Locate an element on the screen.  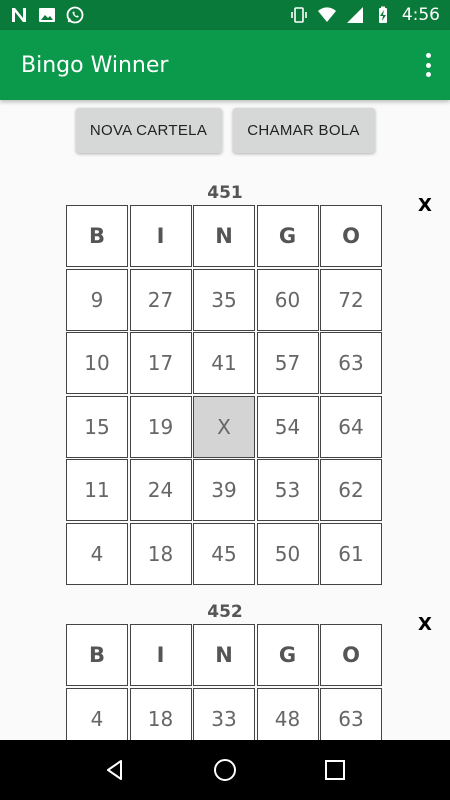
home-icon is located at coordinates (225, 770).